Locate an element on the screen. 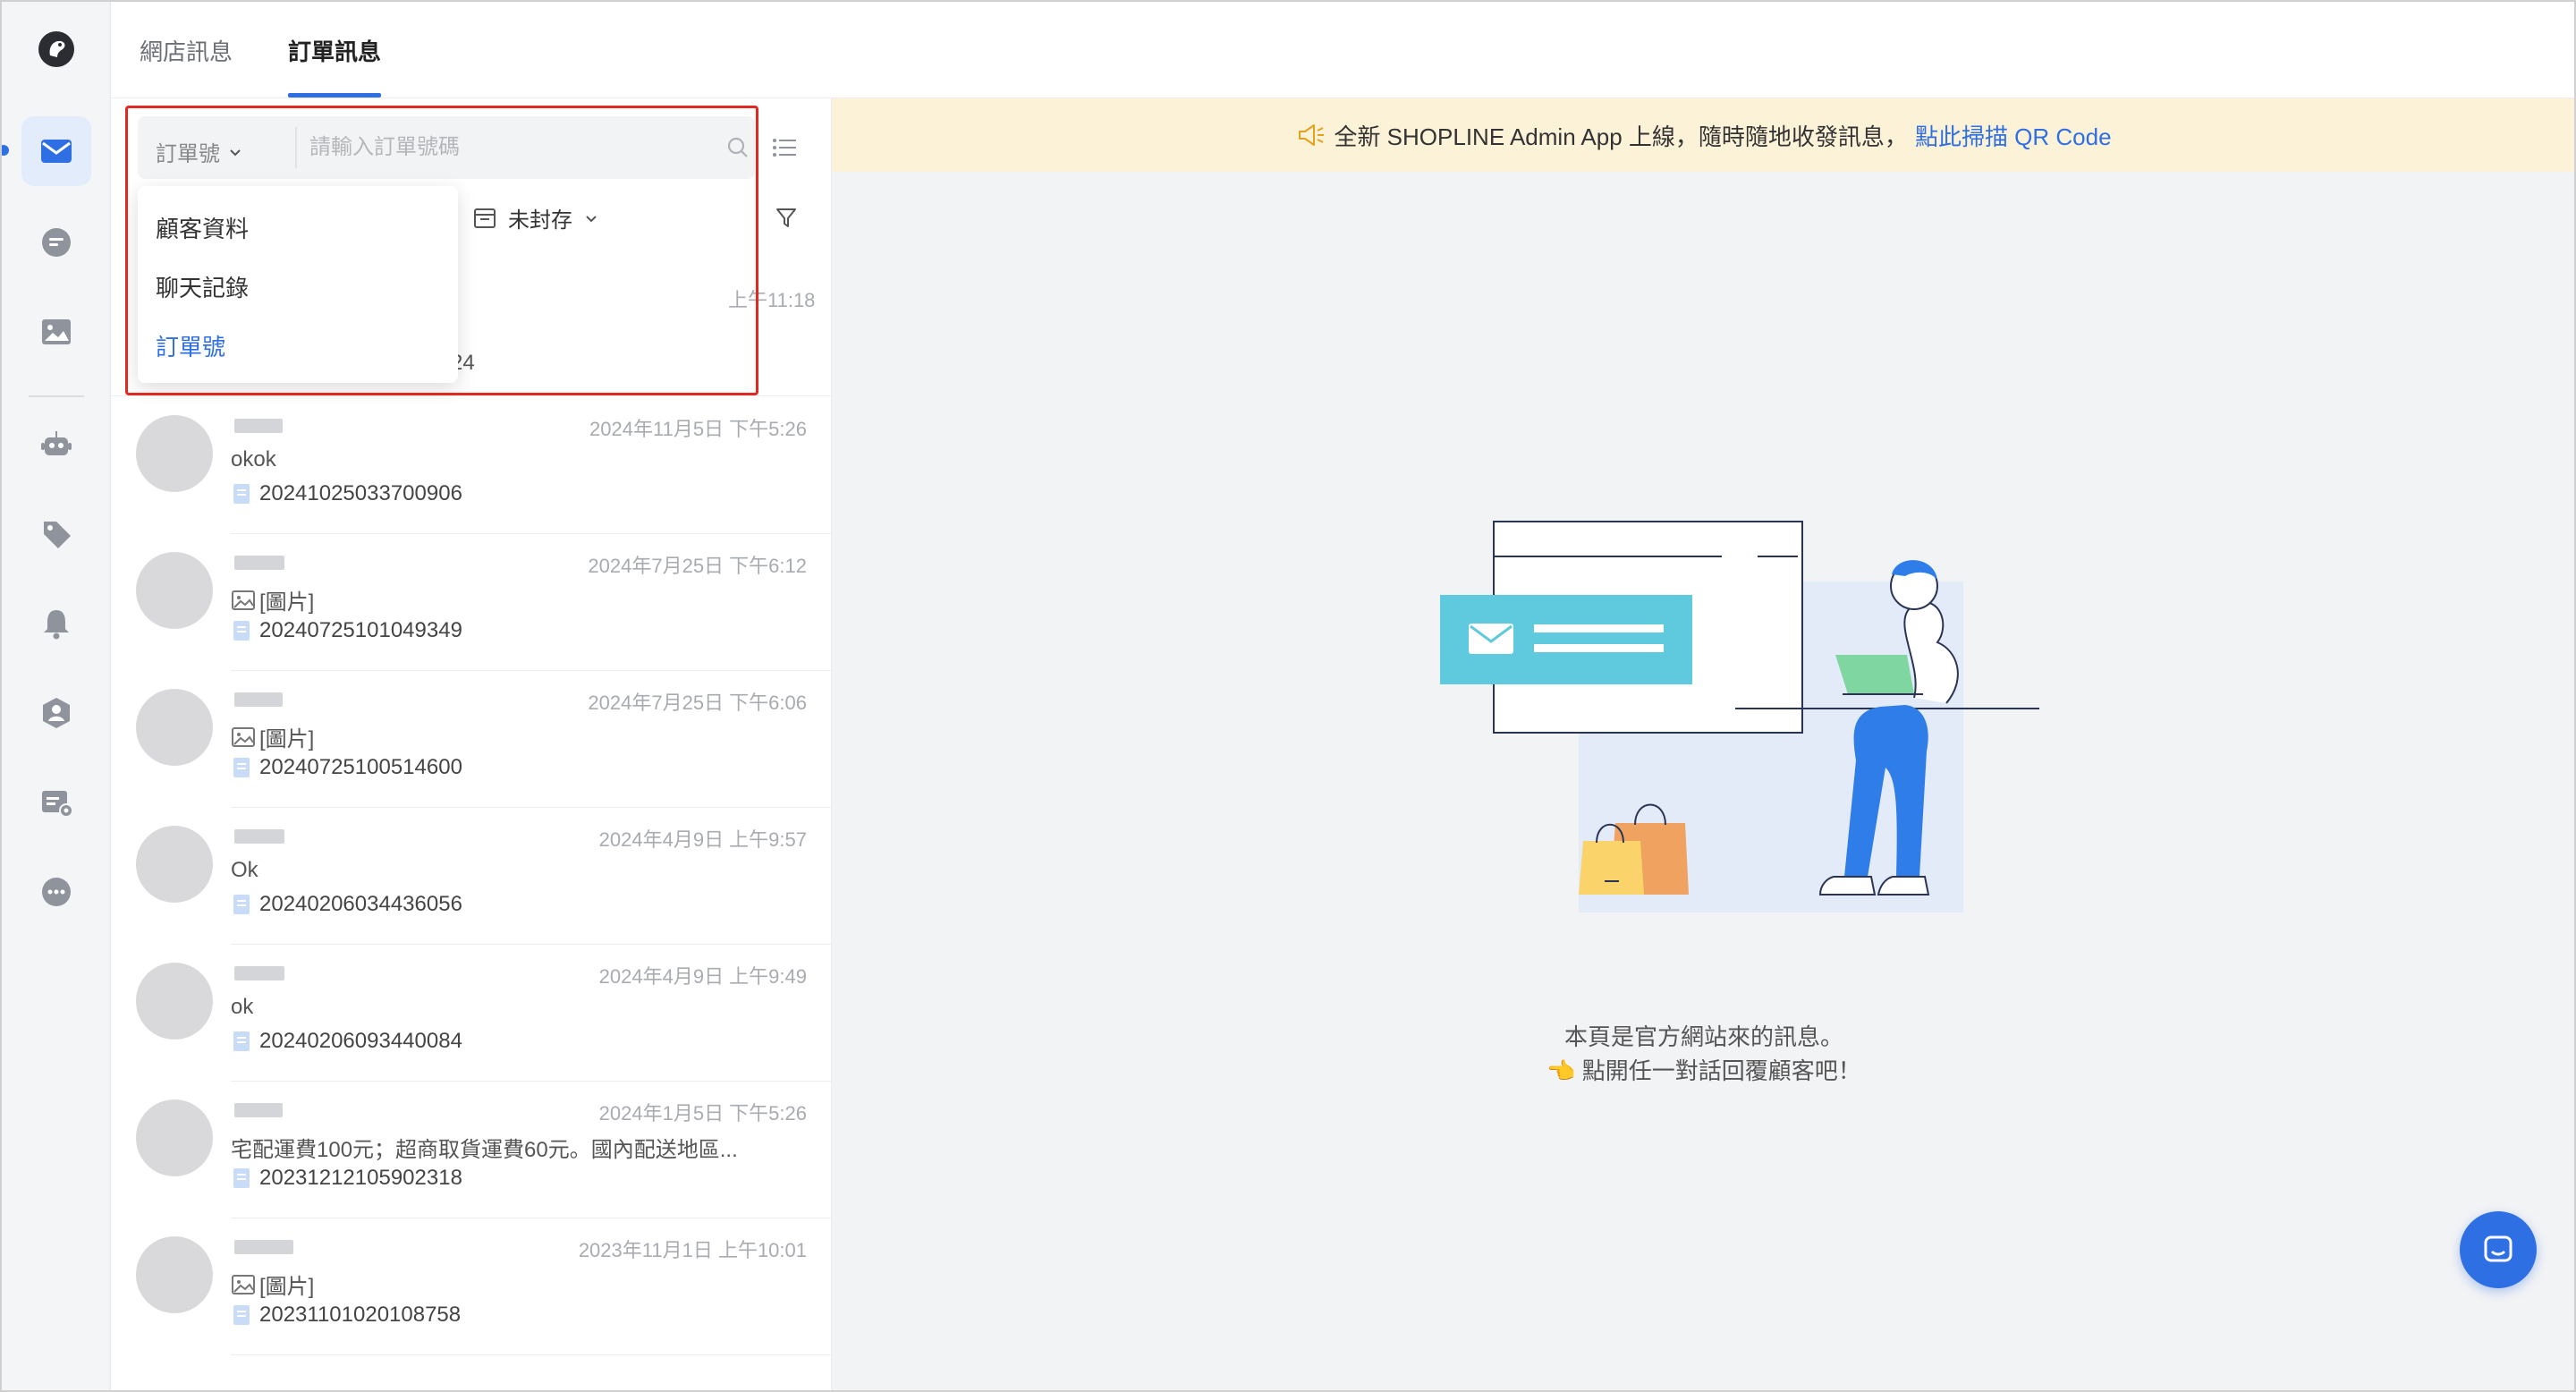 The image size is (2576, 1392). empty-state-text: 本頁是官方網站來的訊息。 👈 點開任一對話回覆顧客吧！ is located at coordinates (1703, 1054).